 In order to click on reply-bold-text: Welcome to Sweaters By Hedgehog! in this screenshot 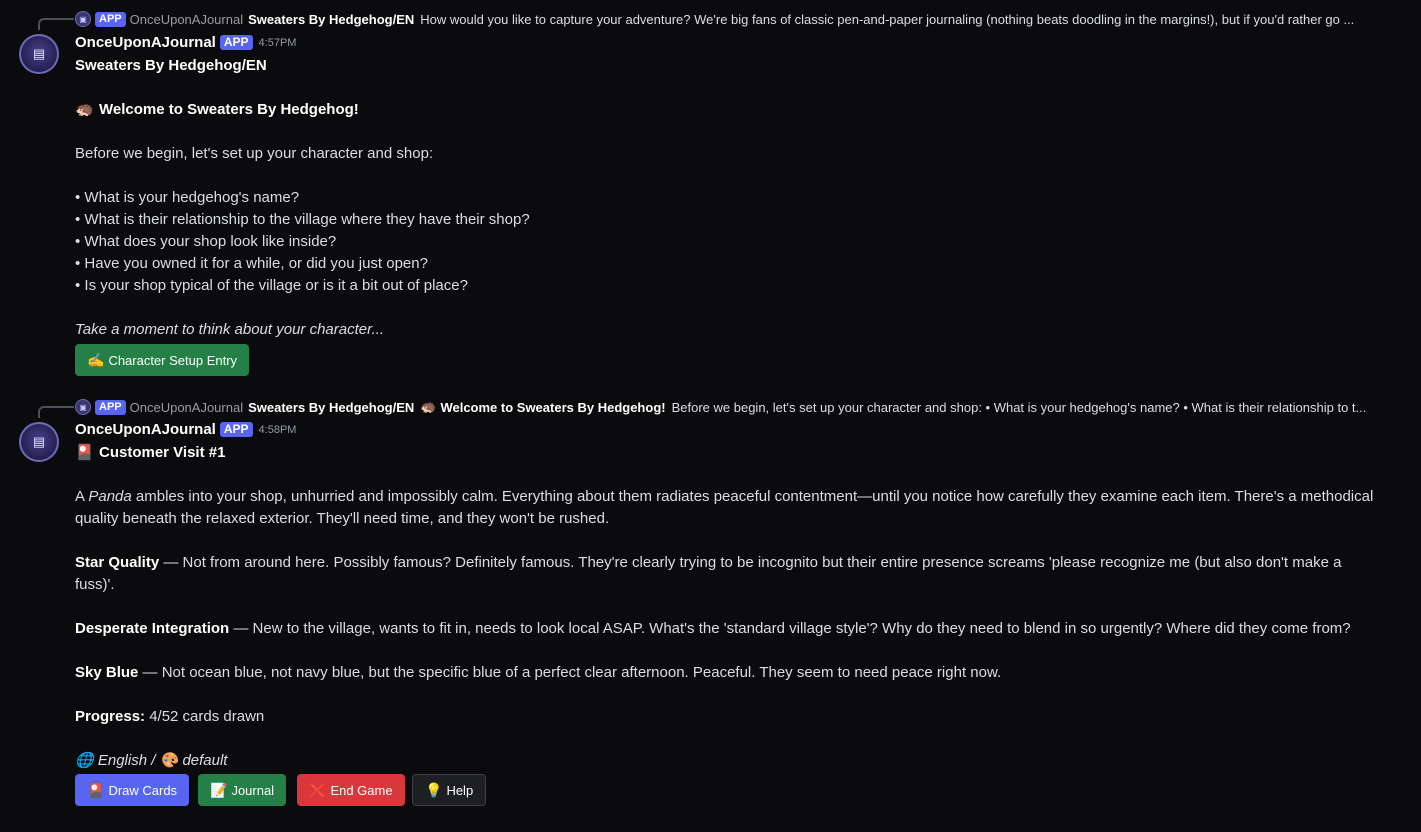, I will do `click(553, 407)`.